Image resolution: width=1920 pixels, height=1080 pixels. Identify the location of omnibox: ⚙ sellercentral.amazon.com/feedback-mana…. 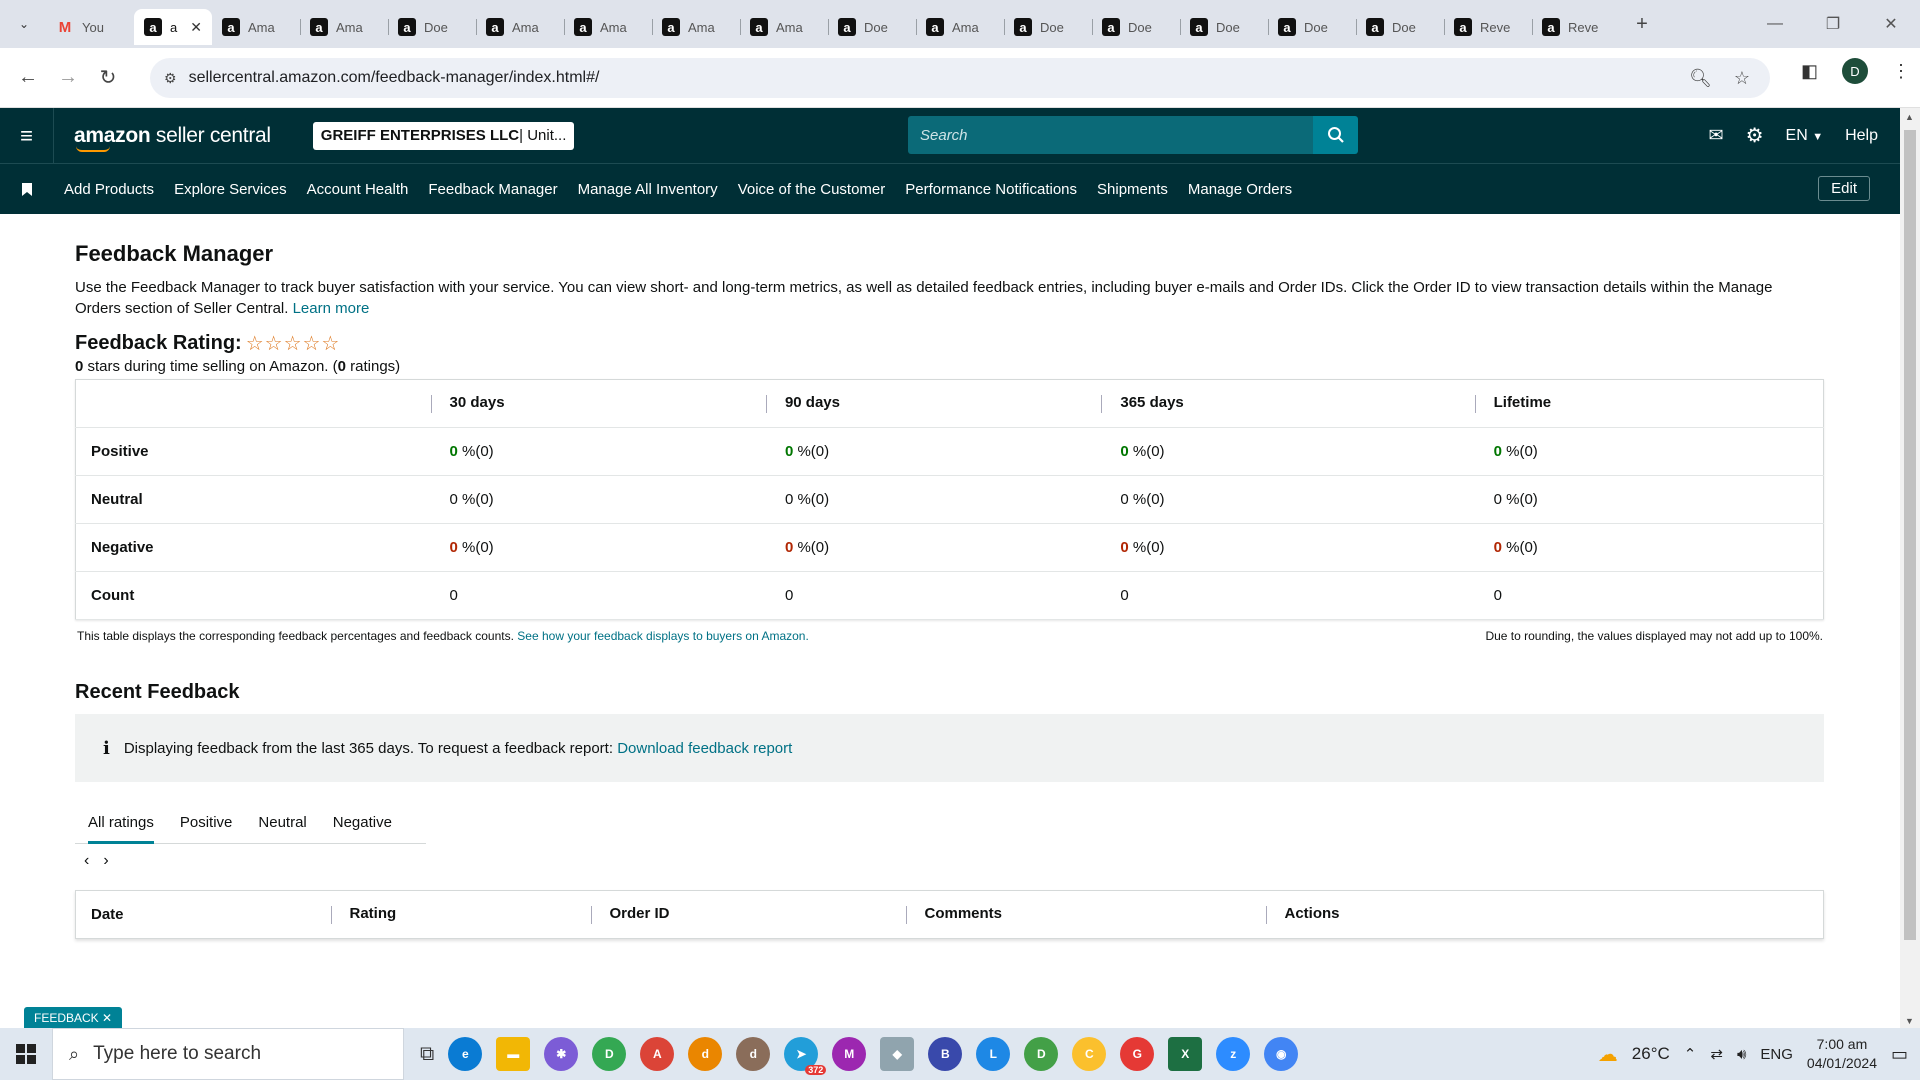
(960, 78).